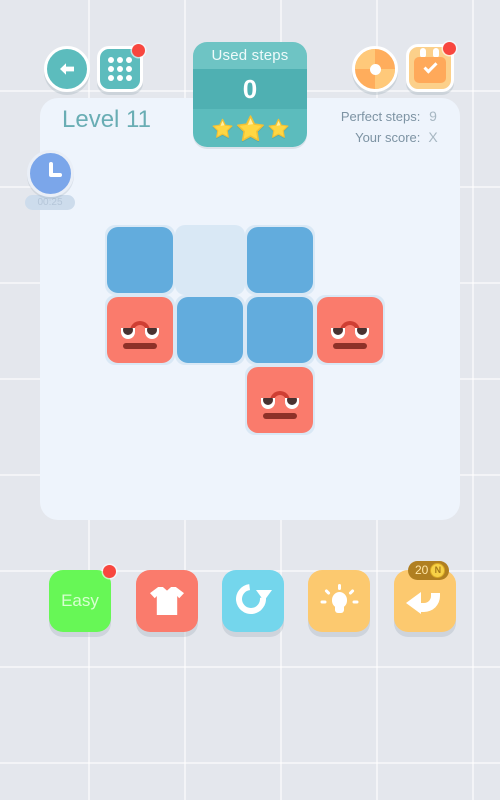  Describe the element at coordinates (109, 571) in the screenshot. I see `notification-badge-difficulty` at that location.